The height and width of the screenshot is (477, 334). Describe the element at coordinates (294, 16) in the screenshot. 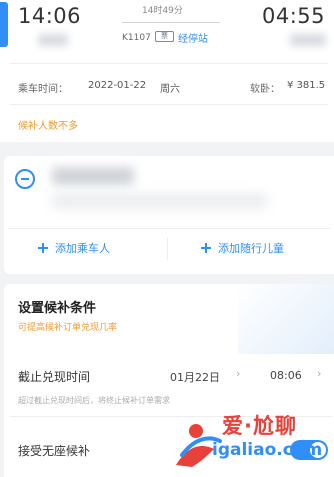

I see `arrival-time: 04:55` at that location.